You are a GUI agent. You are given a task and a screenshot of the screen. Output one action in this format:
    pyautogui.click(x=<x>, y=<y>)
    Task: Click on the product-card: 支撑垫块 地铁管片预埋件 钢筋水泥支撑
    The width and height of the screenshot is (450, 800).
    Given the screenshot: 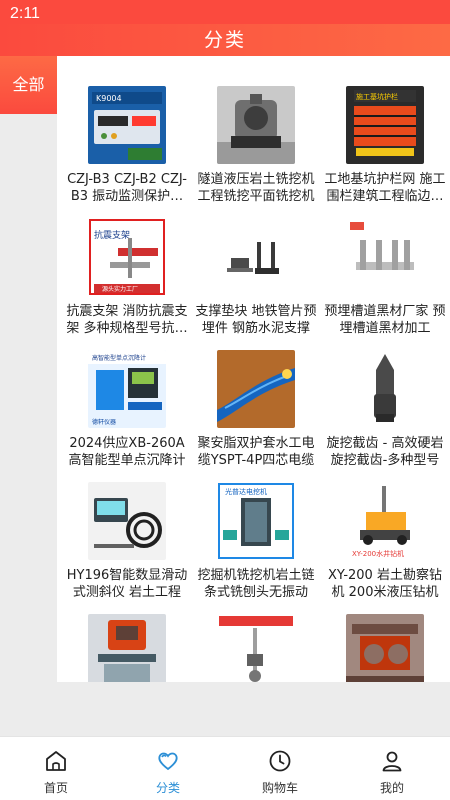 What is the action you would take?
    pyautogui.click(x=256, y=283)
    